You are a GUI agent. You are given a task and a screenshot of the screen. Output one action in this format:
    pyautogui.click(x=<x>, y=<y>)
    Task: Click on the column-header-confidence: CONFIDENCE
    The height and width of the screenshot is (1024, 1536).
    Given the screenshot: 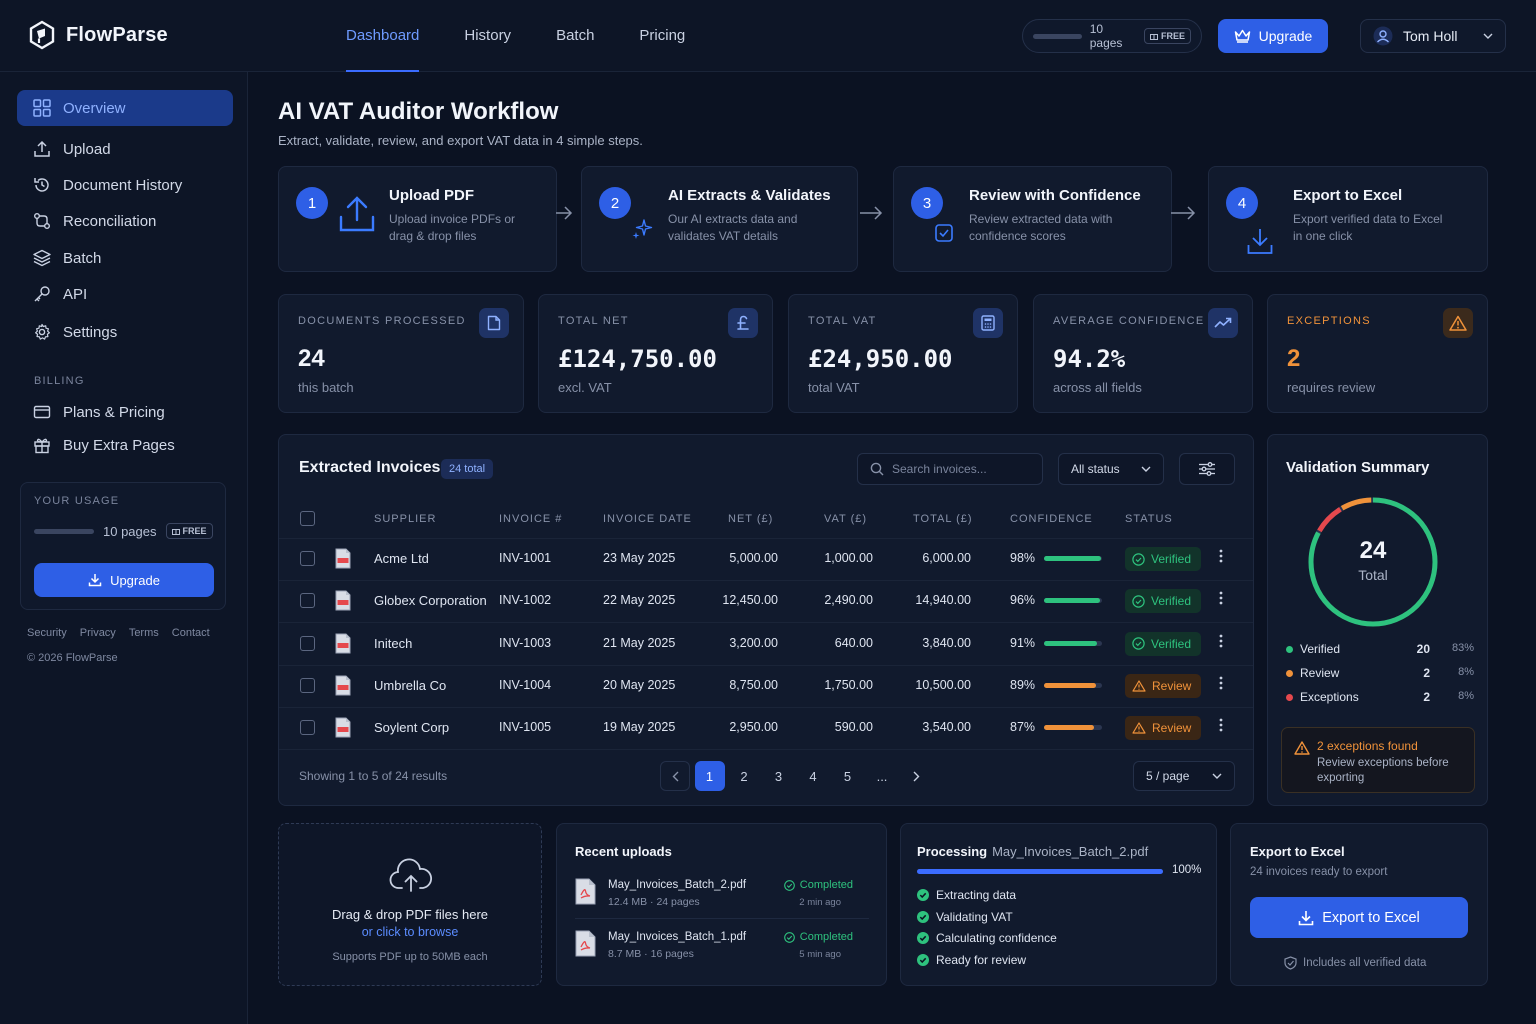 What is the action you would take?
    pyautogui.click(x=1051, y=519)
    